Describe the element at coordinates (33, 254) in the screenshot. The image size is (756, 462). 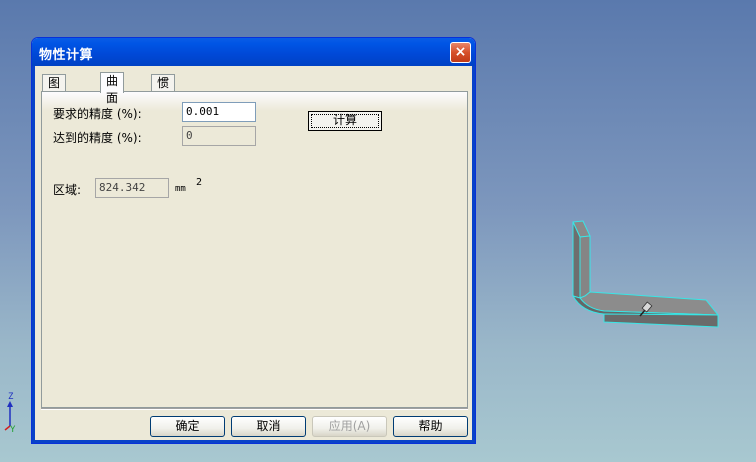
I see `dialog-border-left` at that location.